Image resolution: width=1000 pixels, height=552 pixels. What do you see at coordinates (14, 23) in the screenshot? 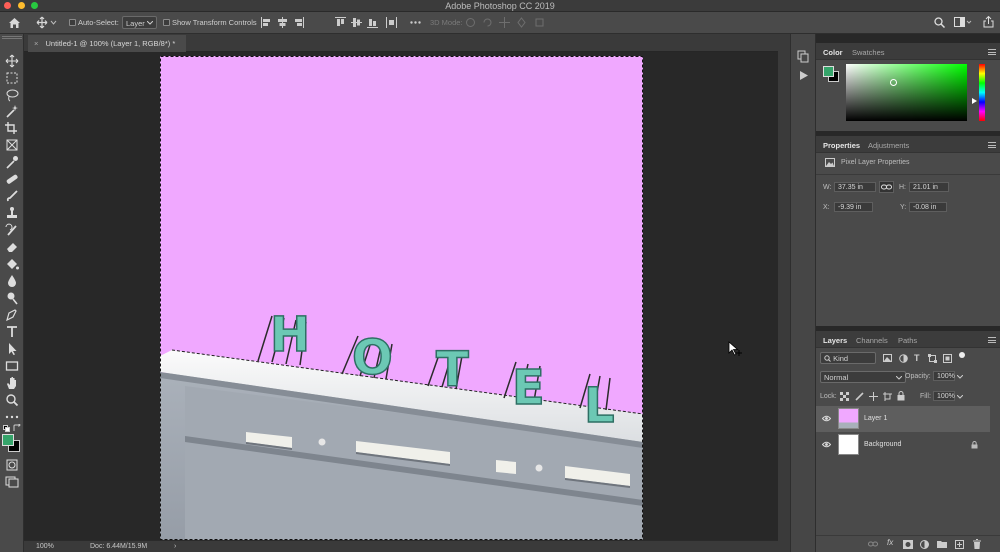
I see `home-icon` at bounding box center [14, 23].